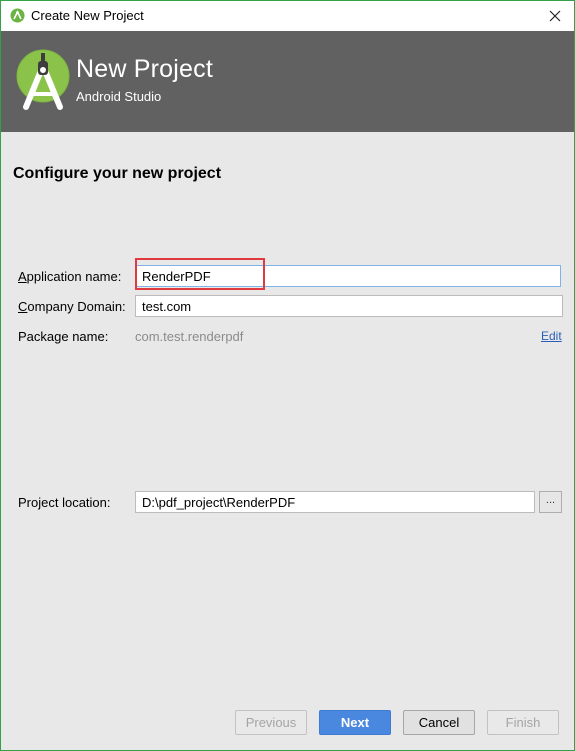 The width and height of the screenshot is (575, 751). Describe the element at coordinates (335, 502) in the screenshot. I see `project-location-input` at that location.